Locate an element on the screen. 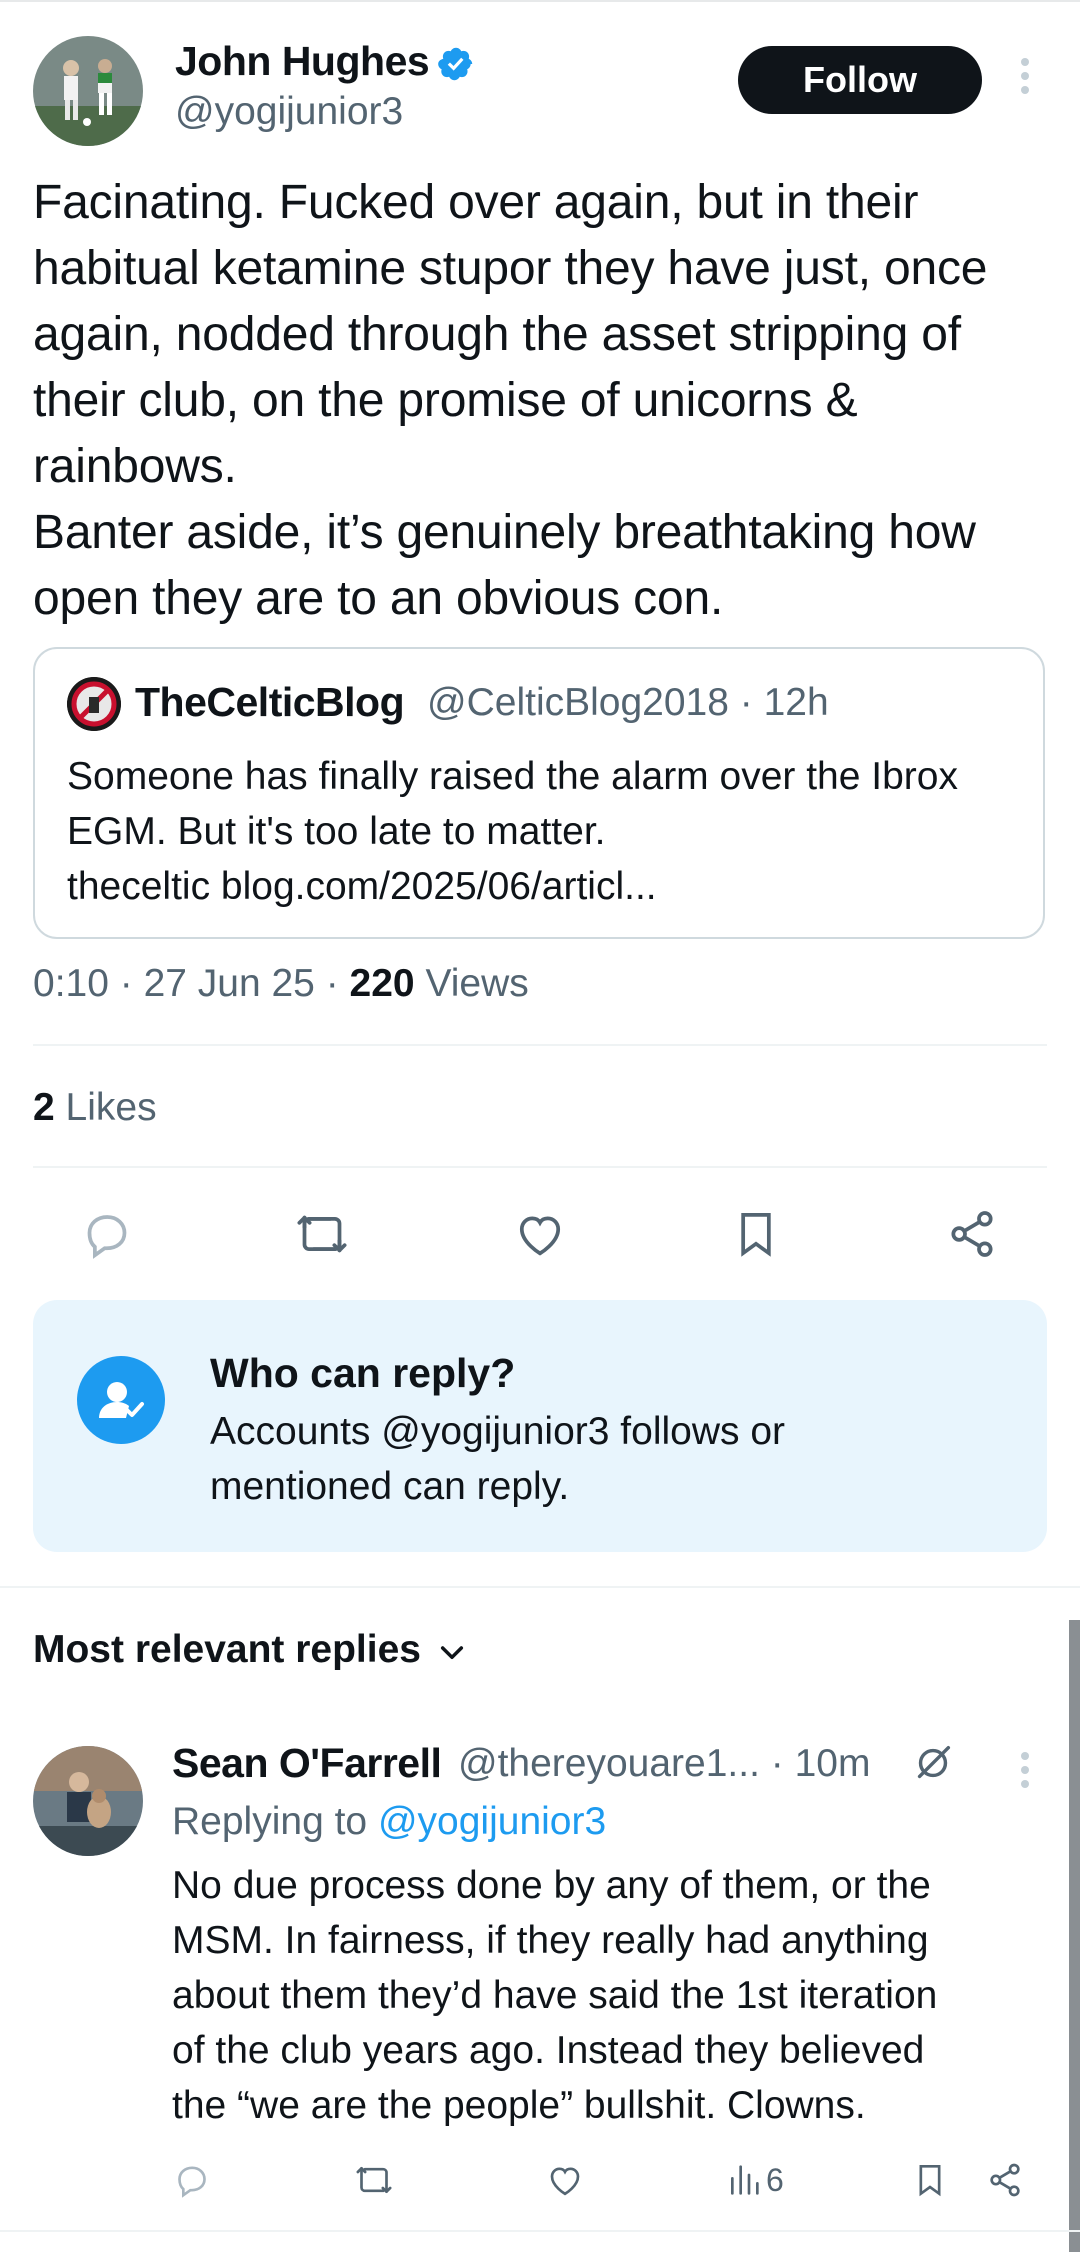 The height and width of the screenshot is (2252, 1080). replying-to-handle-link: @yogijunior3 is located at coordinates (492, 1821).